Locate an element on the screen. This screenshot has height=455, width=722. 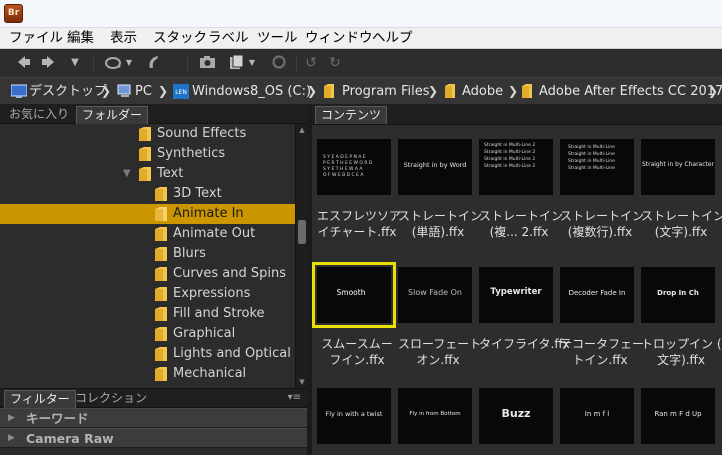
reveal-dropdown-icon: ▼ is located at coordinates (129, 63).